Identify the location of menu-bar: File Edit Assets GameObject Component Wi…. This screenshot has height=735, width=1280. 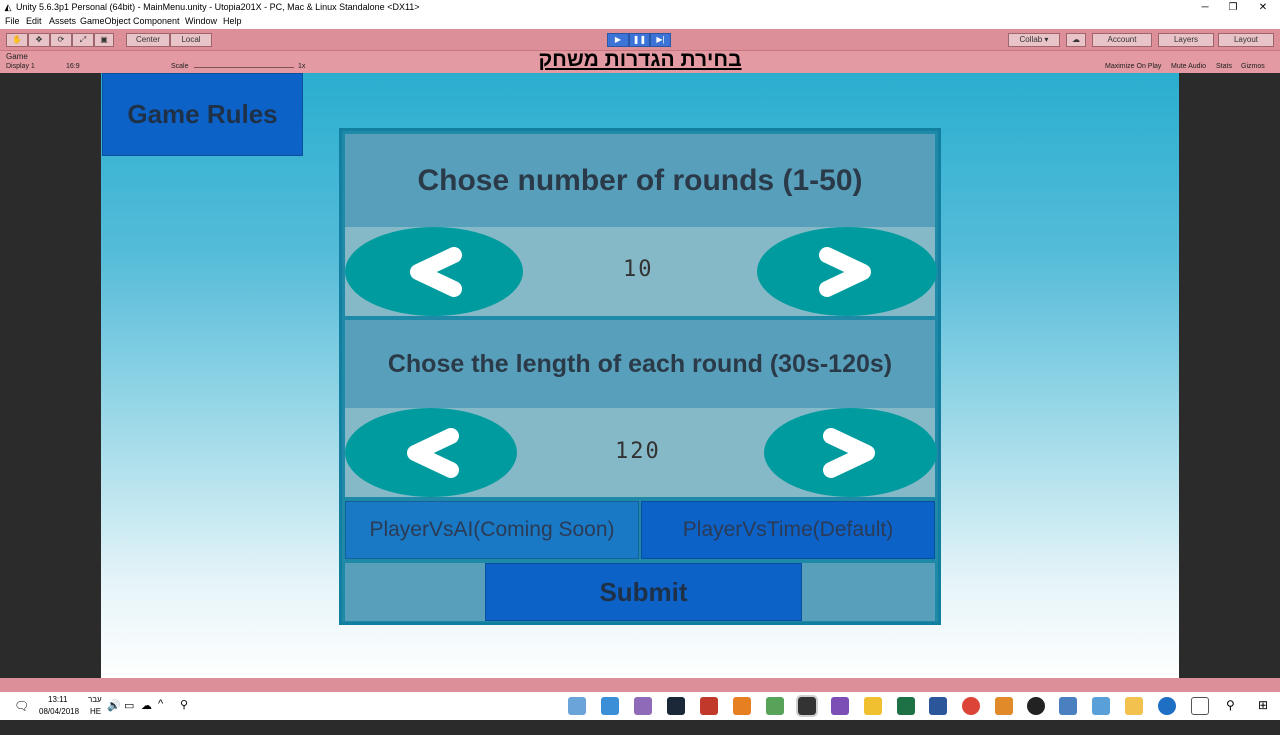
(640, 22).